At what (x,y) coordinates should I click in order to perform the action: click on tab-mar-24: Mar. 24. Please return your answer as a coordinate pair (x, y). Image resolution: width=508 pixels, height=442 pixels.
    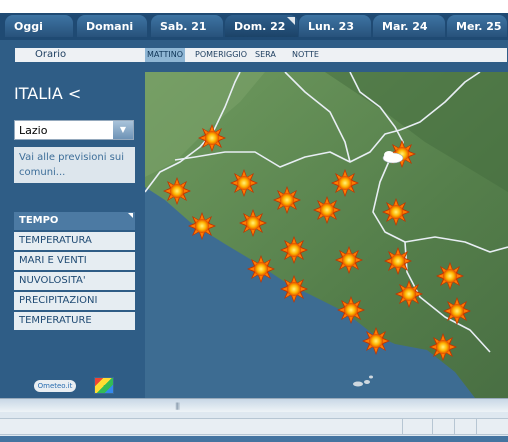
    Looking at the image, I should click on (409, 26).